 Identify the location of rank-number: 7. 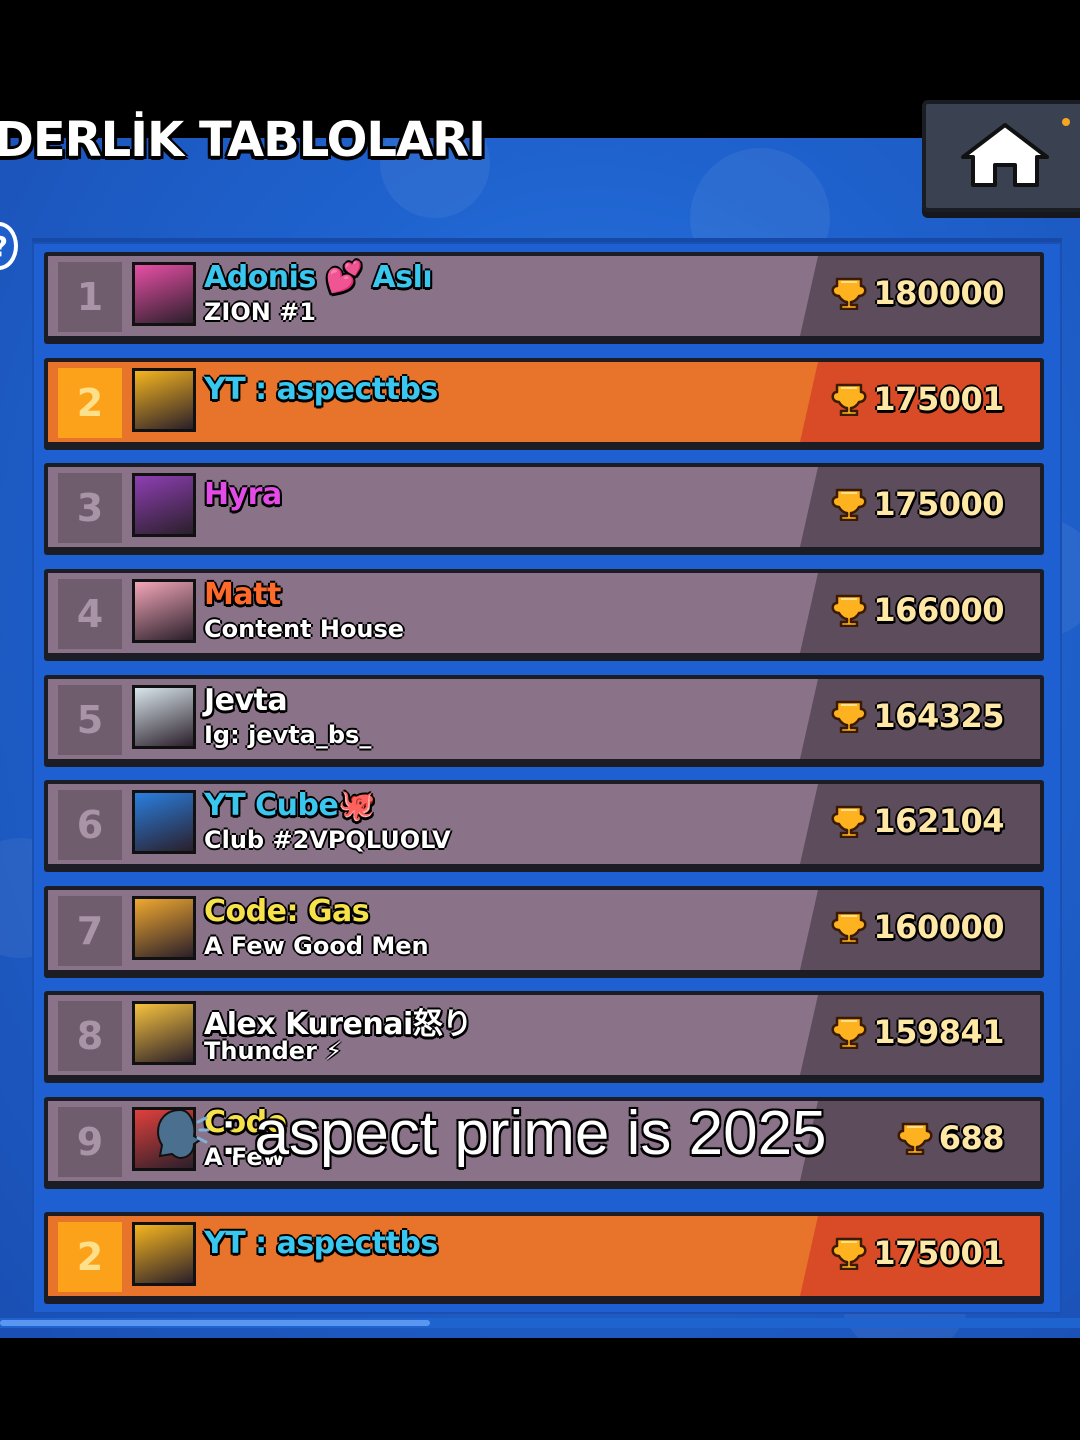
(90, 931).